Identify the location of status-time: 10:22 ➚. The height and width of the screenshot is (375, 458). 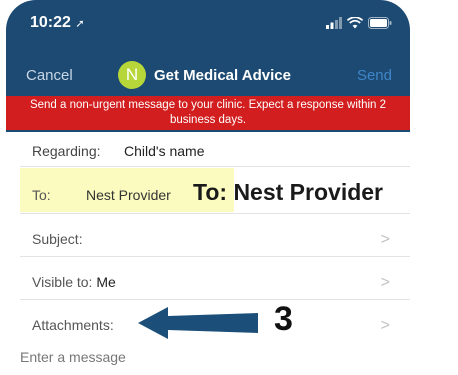
(57, 23).